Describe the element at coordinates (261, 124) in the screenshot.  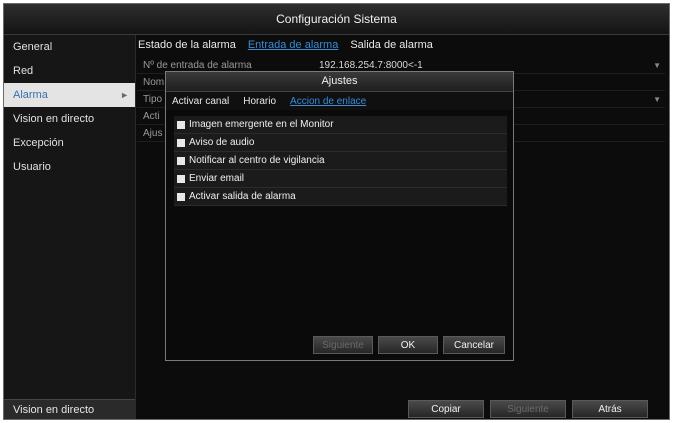
I see `option-label: Imagen emergente en el Monitor` at that location.